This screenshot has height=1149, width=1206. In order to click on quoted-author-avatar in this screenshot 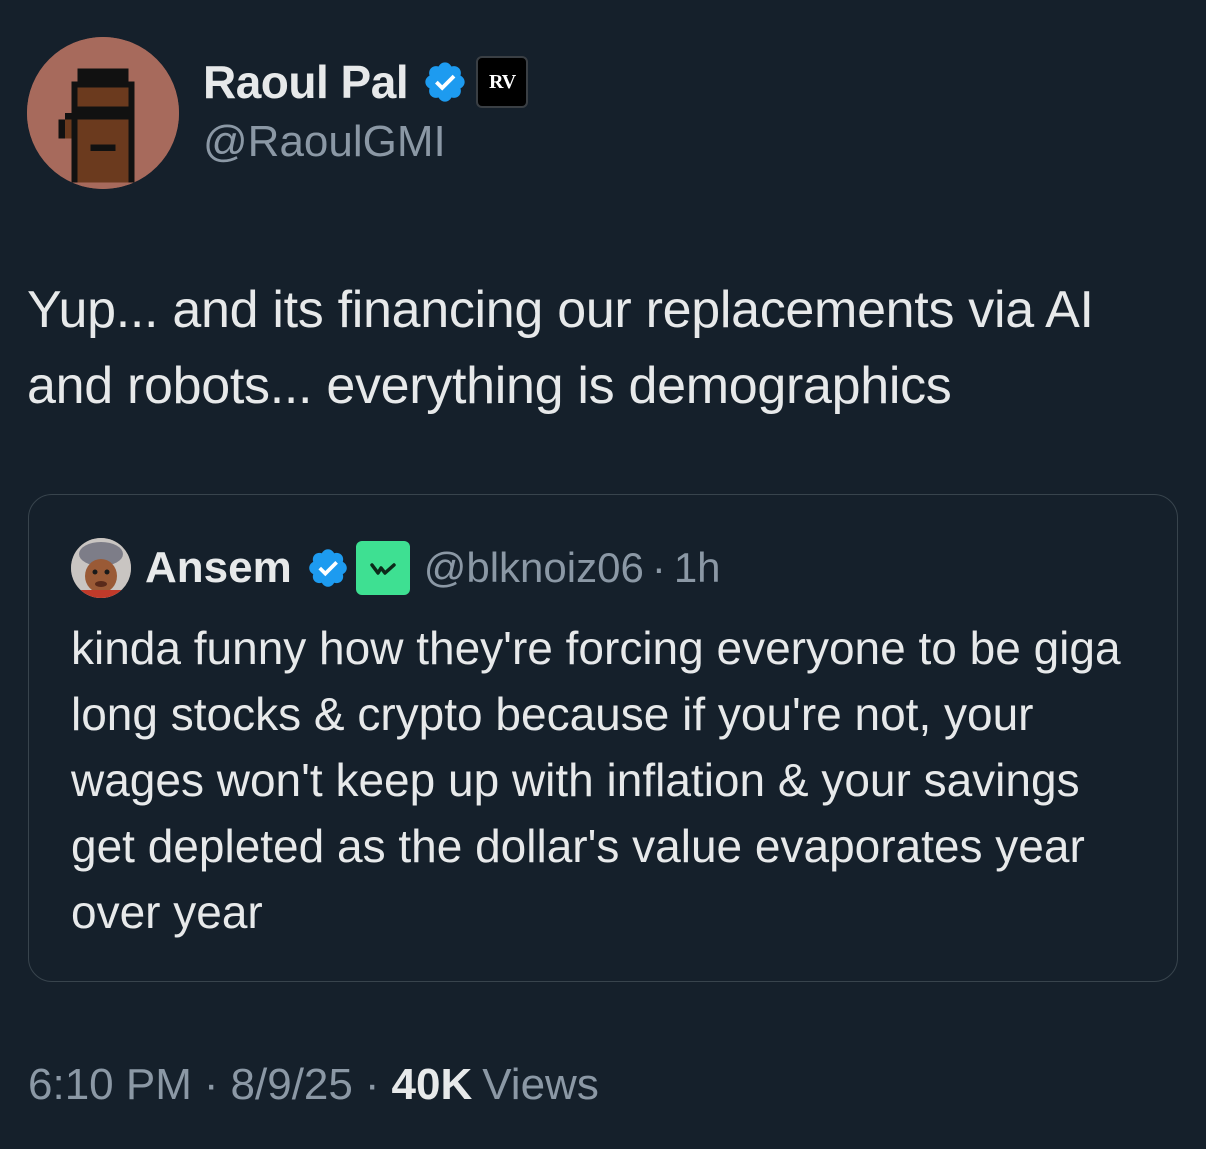, I will do `click(101, 568)`.